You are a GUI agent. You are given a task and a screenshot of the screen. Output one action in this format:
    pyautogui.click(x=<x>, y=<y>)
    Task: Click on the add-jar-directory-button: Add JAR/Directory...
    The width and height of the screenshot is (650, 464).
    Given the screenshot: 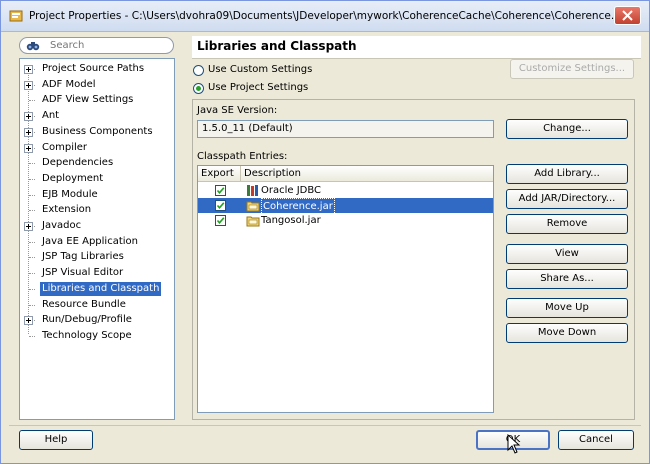 What is the action you would take?
    pyautogui.click(x=567, y=199)
    